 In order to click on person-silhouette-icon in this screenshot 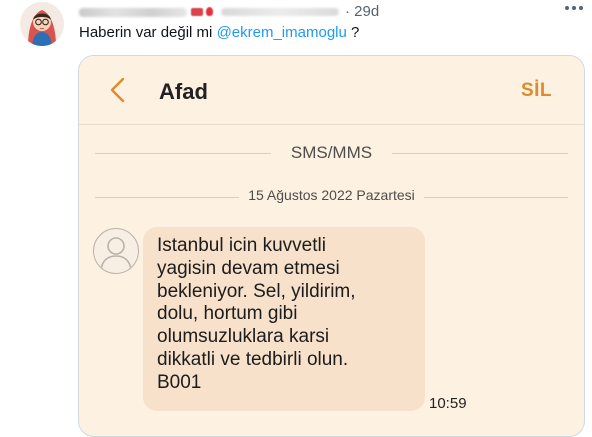, I will do `click(116, 253)`.